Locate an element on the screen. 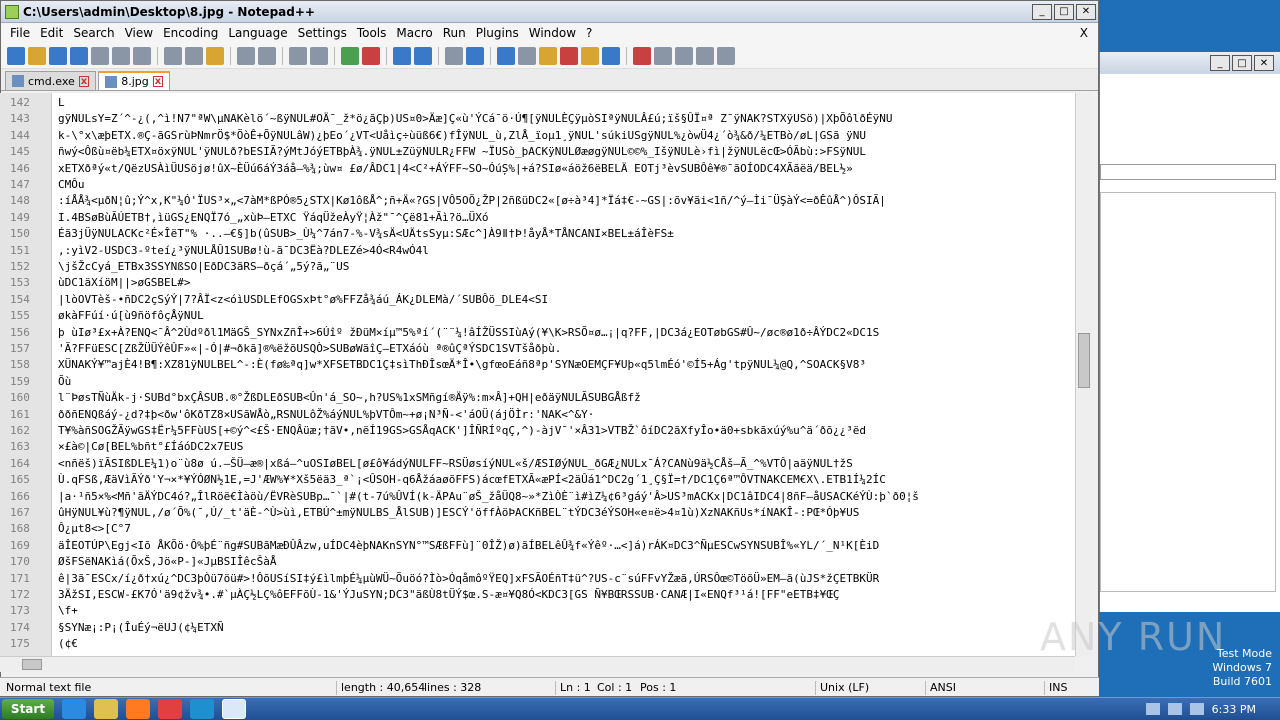 The image size is (1280, 720). notepadpp-task-icon is located at coordinates (234, 709).